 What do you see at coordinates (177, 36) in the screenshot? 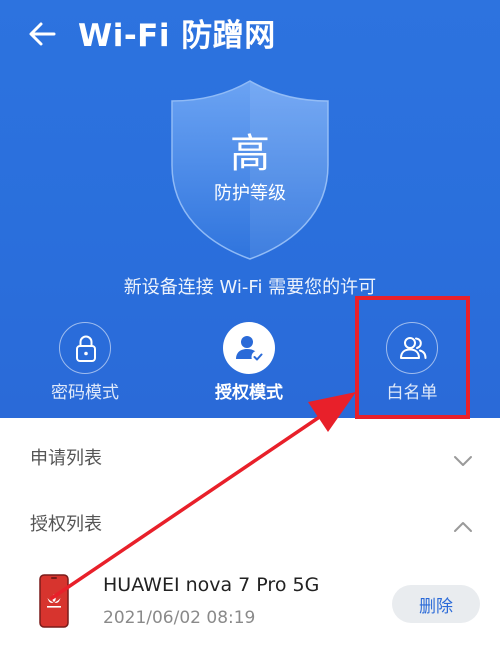
I see `page-title: Wi-Fi 防蹭网` at bounding box center [177, 36].